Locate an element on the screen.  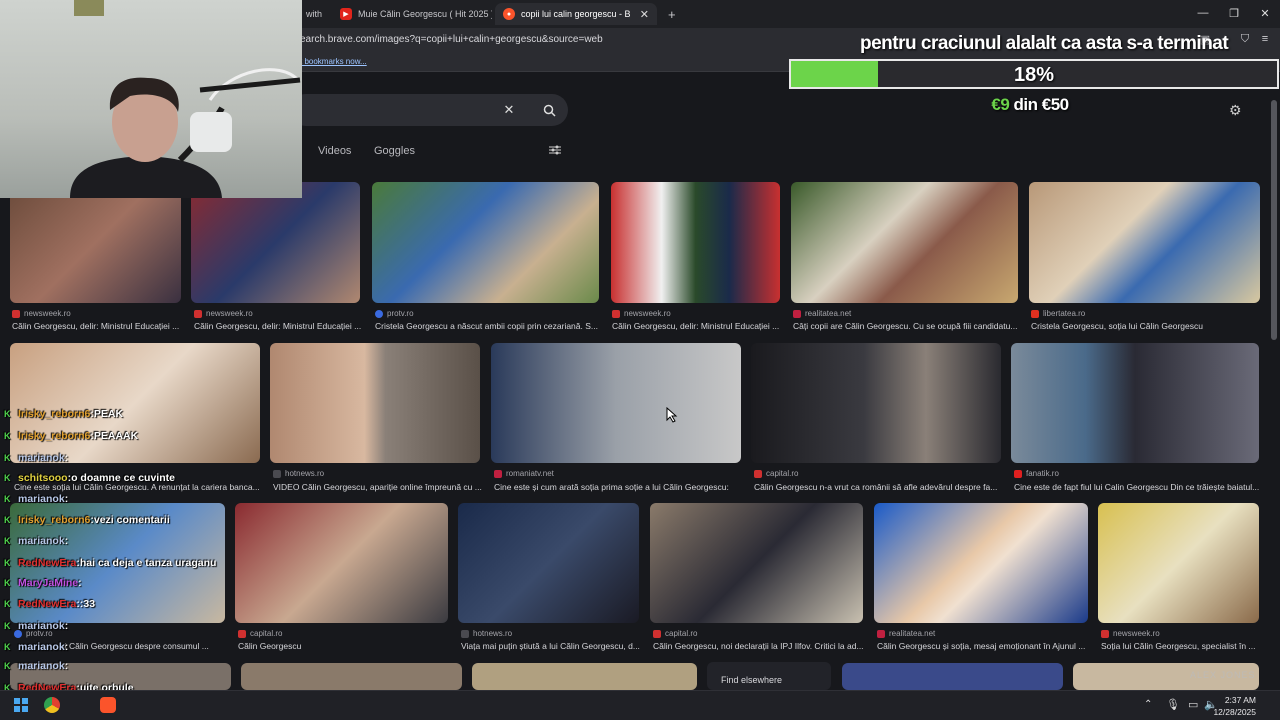
tab-brave-search: ● copii lui calin georgescu - Brave ✕ is located at coordinates (576, 14).